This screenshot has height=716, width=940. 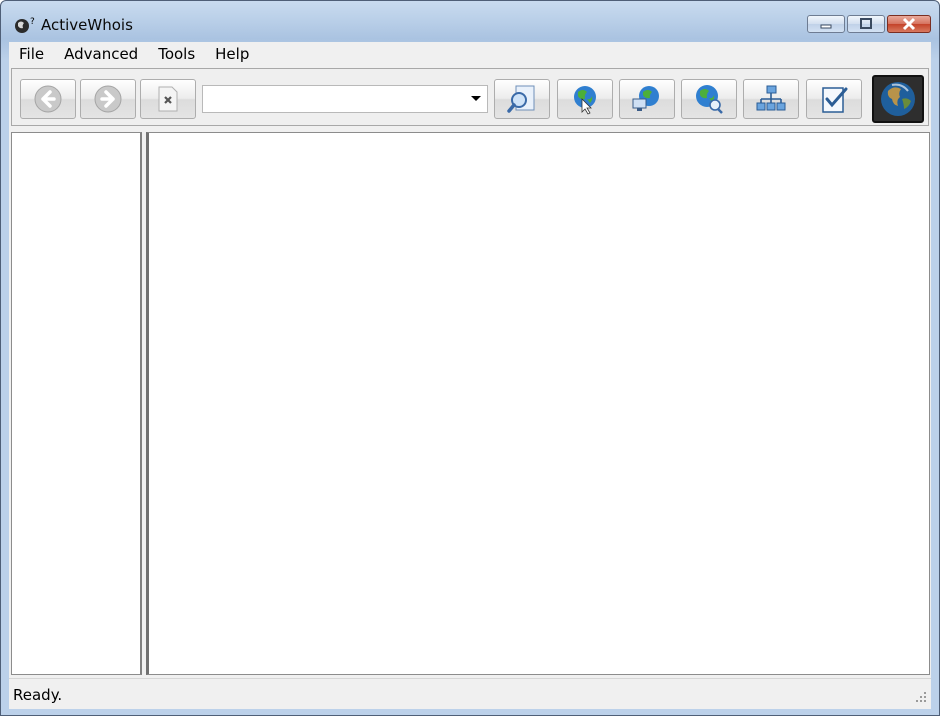 I want to click on earth-logo, so click(x=898, y=99).